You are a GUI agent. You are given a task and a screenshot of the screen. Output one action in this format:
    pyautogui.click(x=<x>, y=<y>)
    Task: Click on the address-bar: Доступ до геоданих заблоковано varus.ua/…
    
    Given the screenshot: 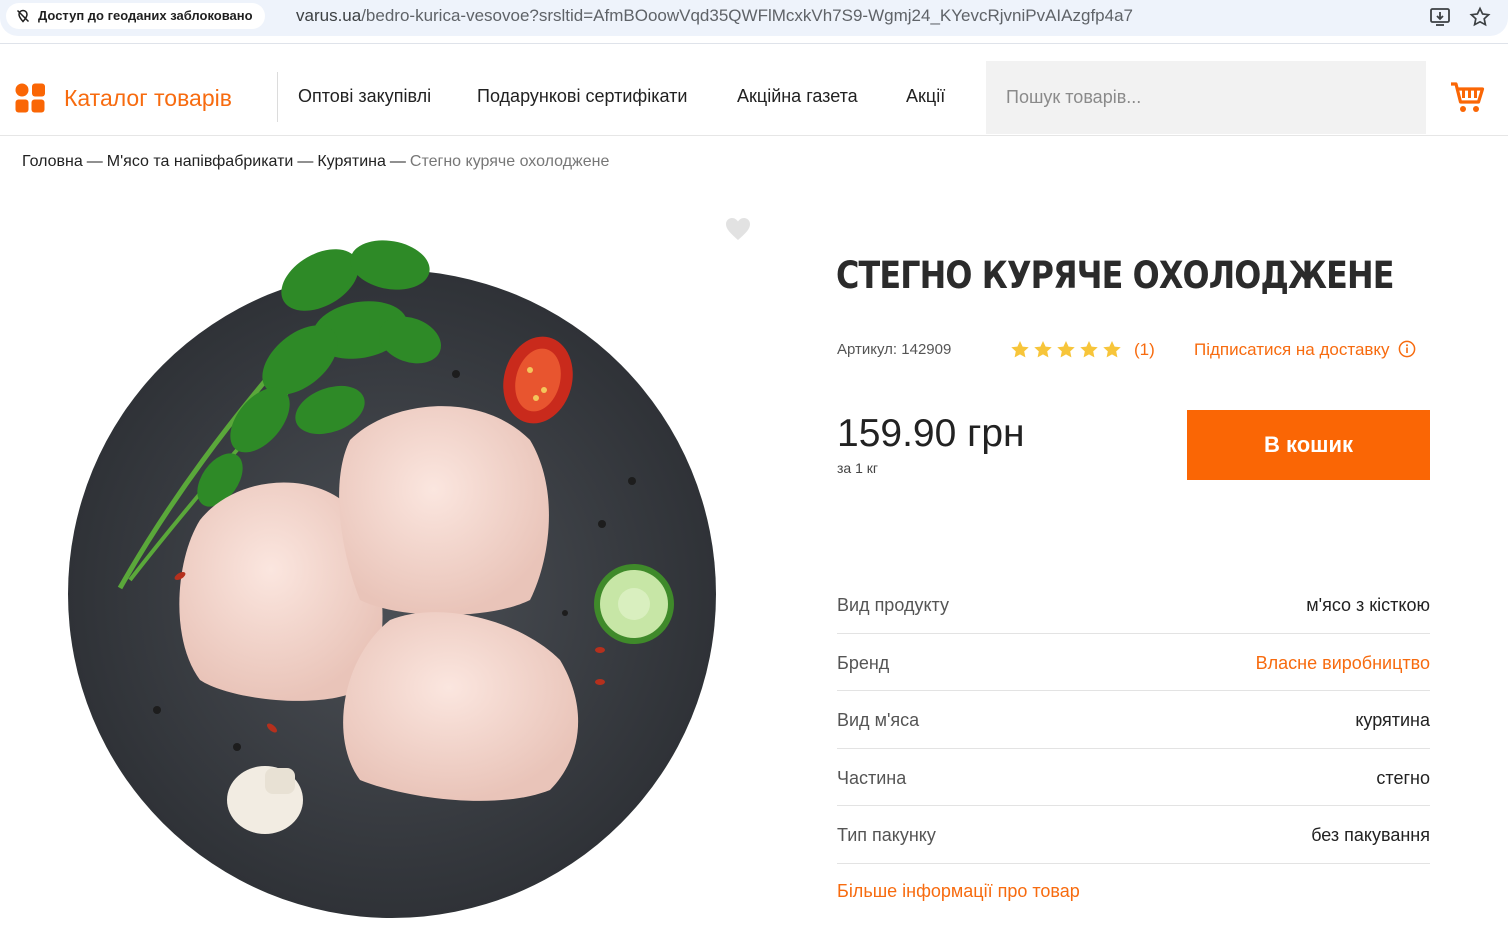 What is the action you would take?
    pyautogui.click(x=754, y=18)
    